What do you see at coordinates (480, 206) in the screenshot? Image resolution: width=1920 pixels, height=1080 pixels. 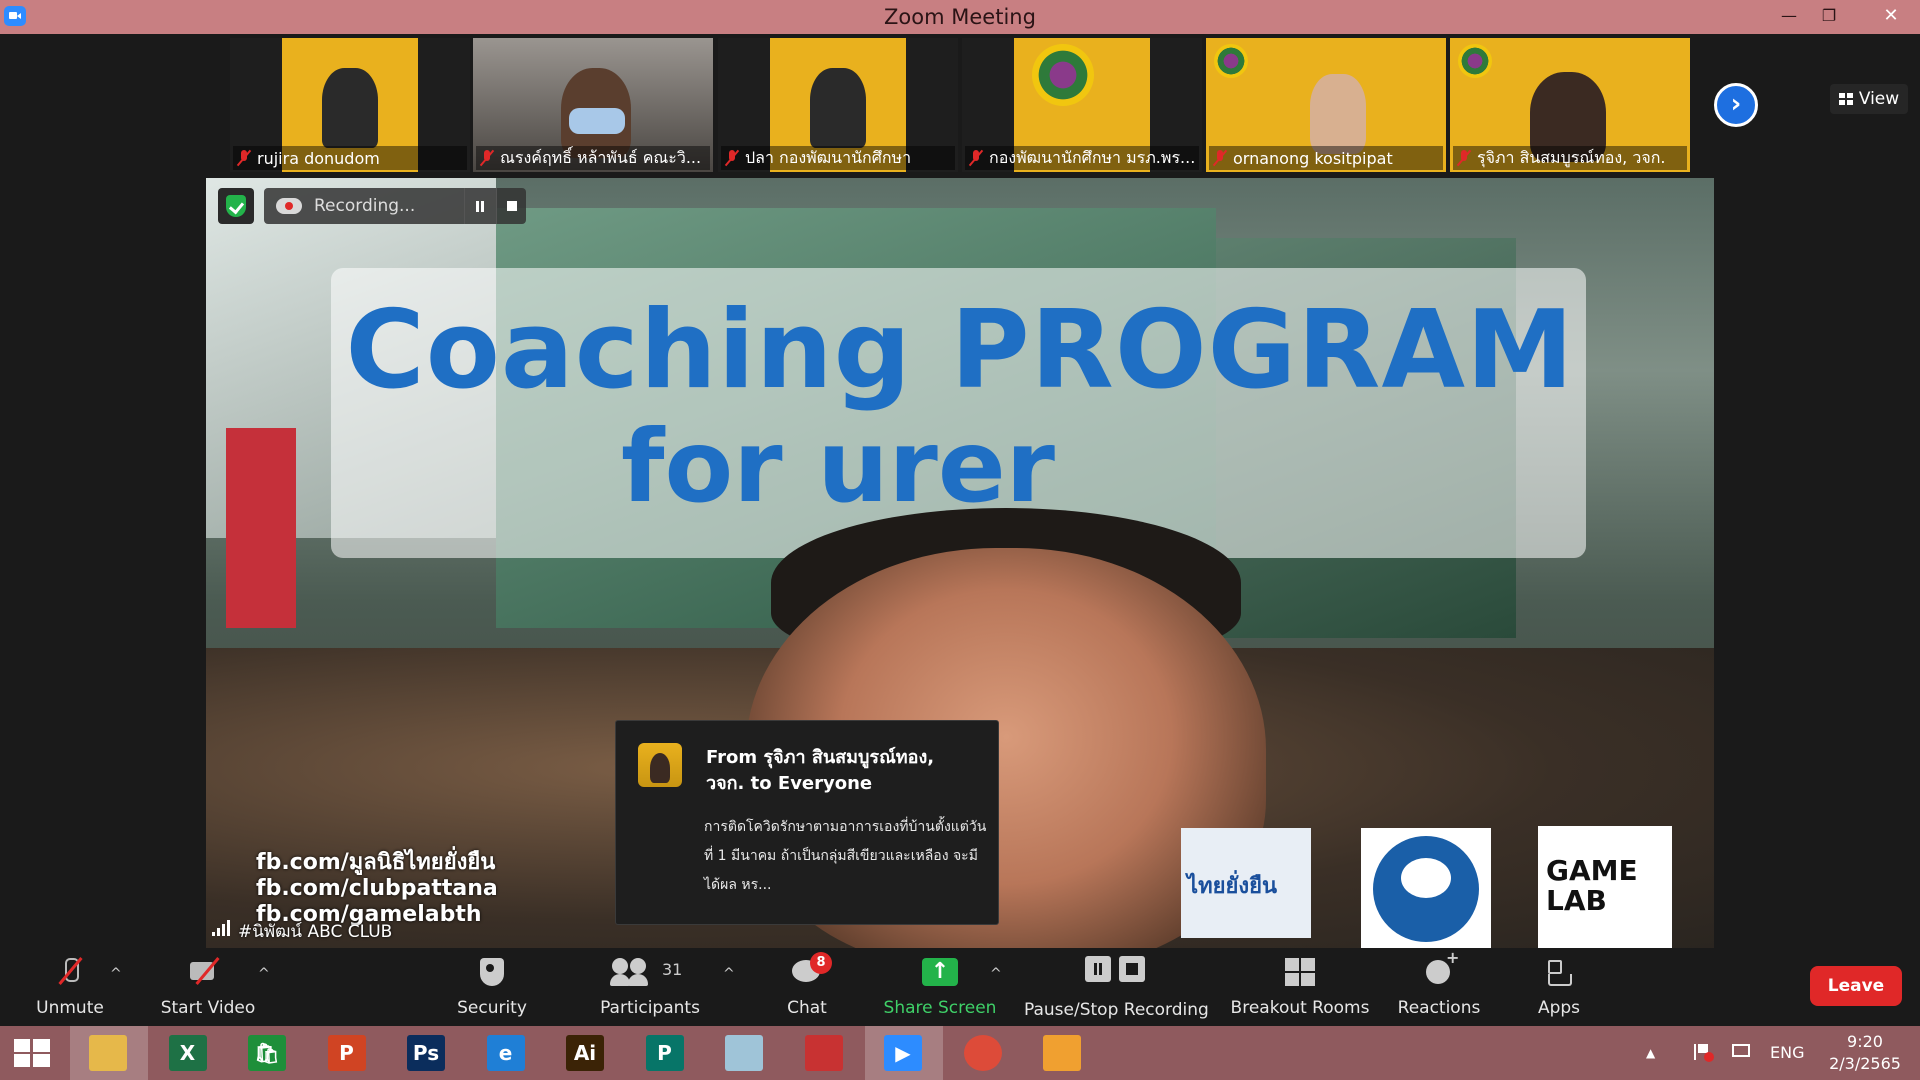 I see `pause-recording-button` at bounding box center [480, 206].